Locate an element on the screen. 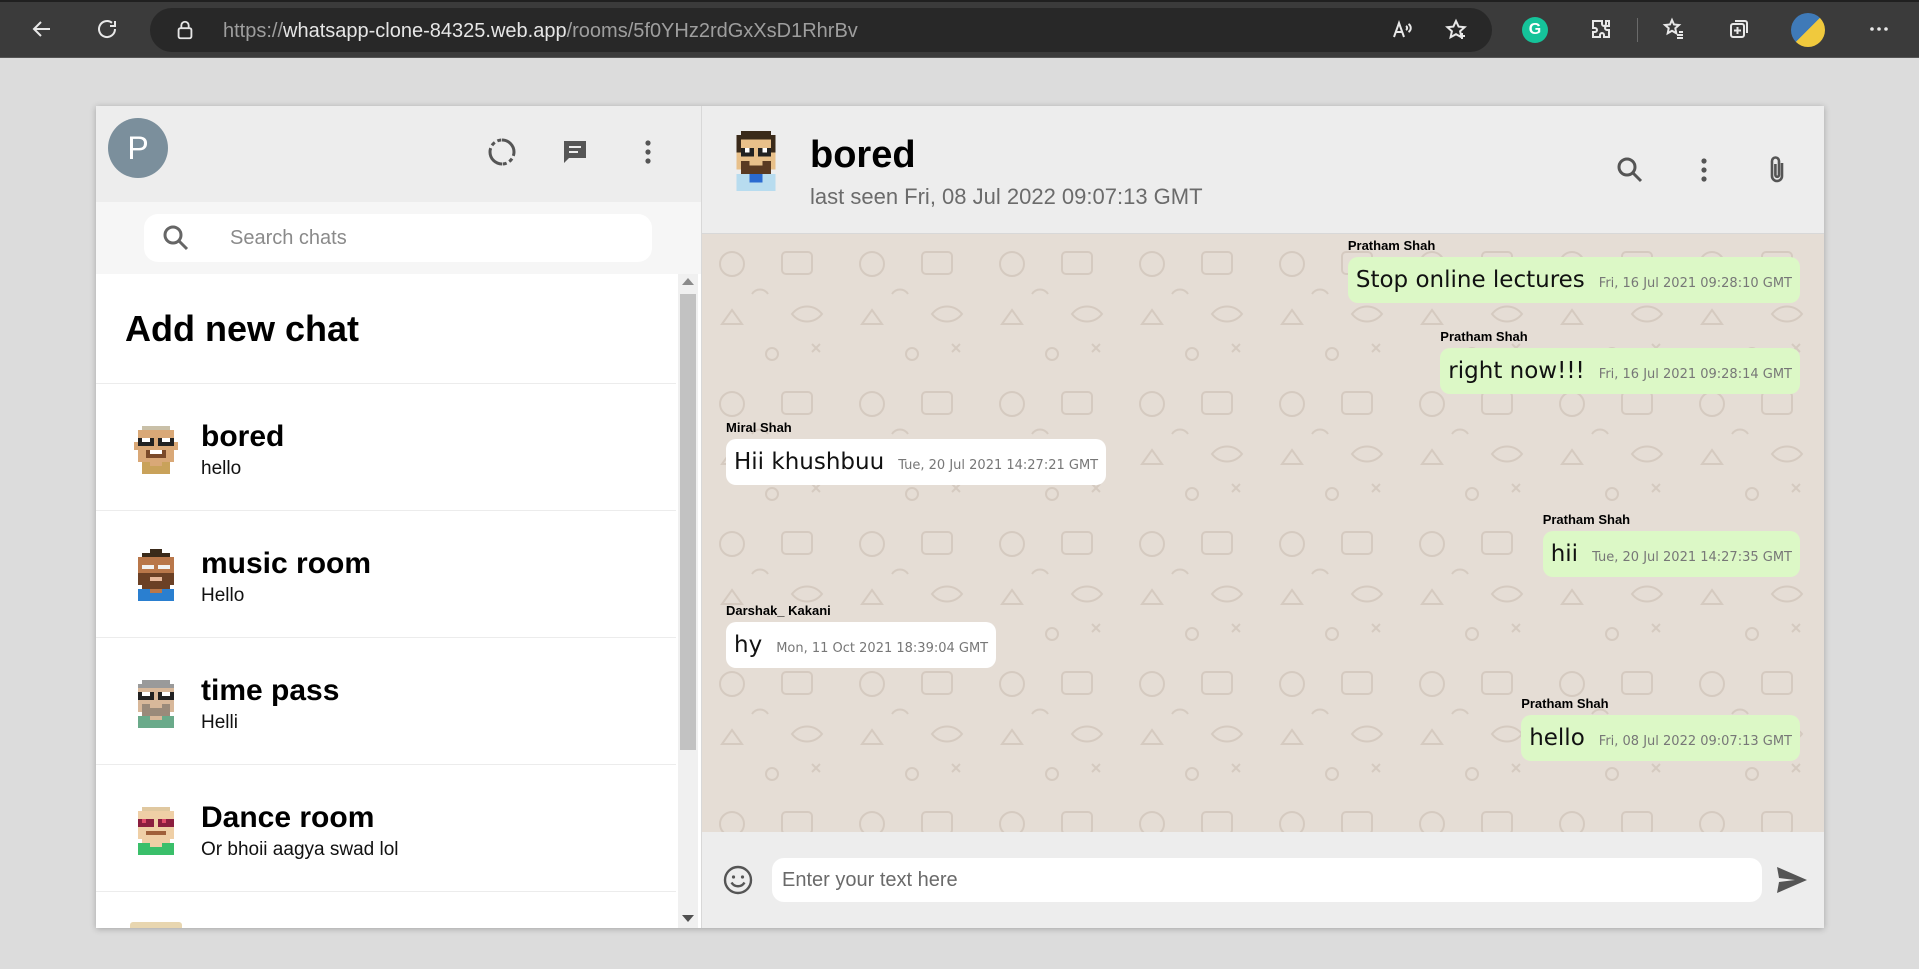 The height and width of the screenshot is (969, 1919). sidebar-header: P is located at coordinates (398, 154).